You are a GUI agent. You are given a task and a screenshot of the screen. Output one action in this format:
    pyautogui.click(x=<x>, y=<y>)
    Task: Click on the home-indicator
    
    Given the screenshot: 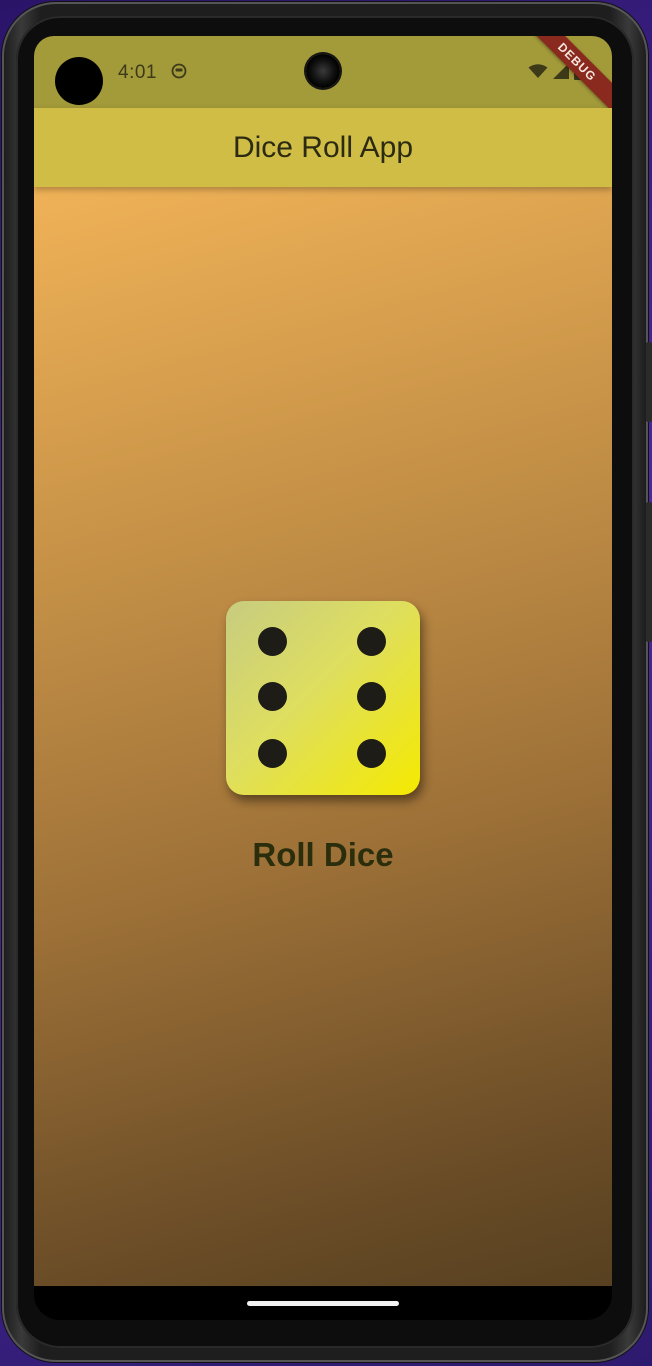 What is the action you would take?
    pyautogui.click(x=323, y=1303)
    